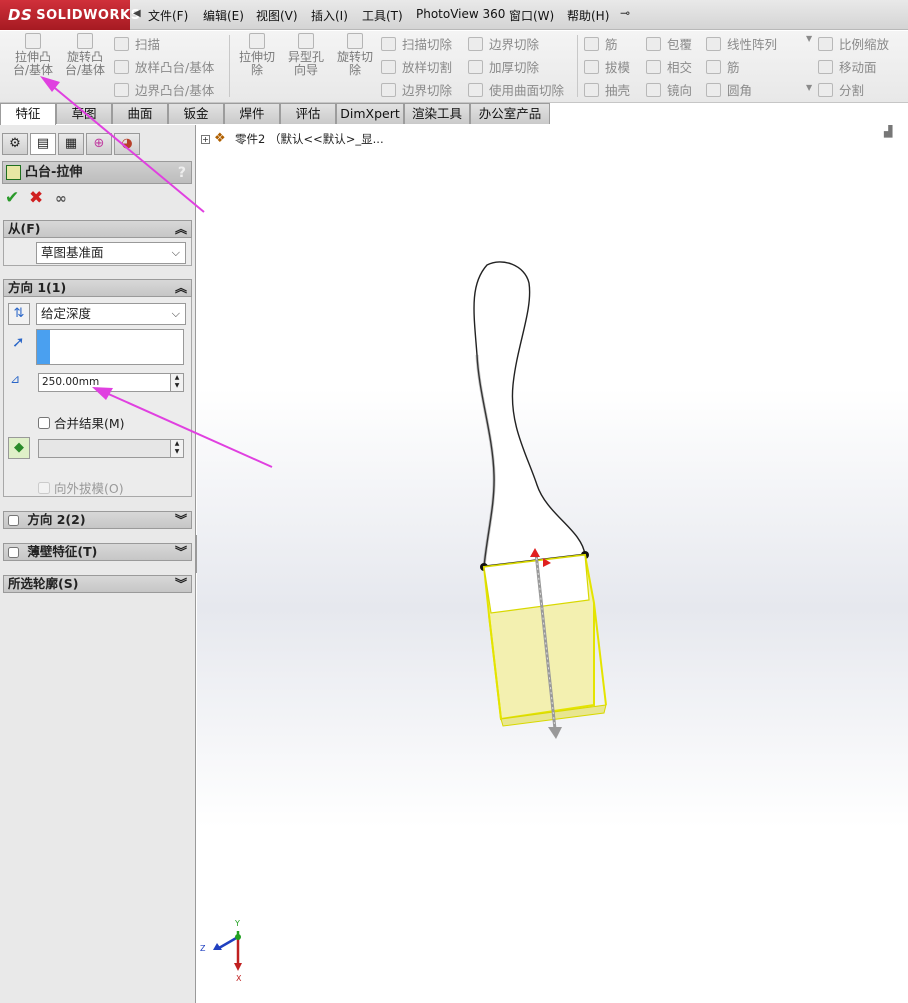 The image size is (908, 1003). Describe the element at coordinates (669, 89) in the screenshot. I see `mirror-button: 镜向` at that location.